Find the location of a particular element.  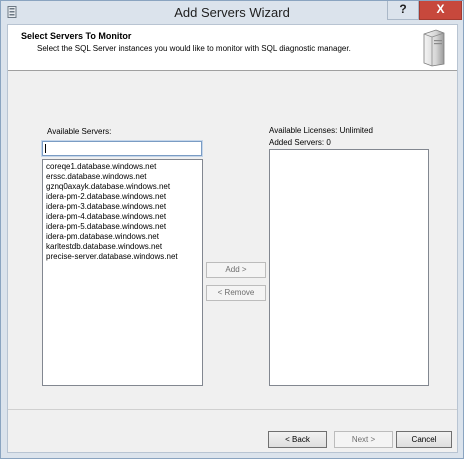

footer-divider is located at coordinates (232, 409).